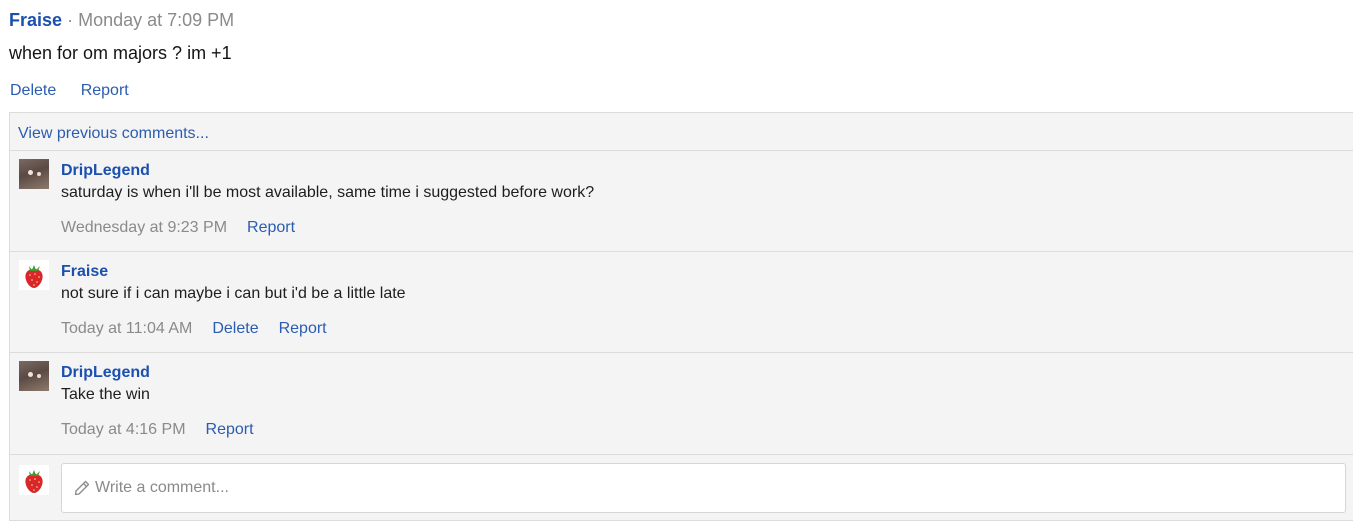 The height and width of the screenshot is (529, 1353). I want to click on comment-author-link: Fraise, so click(84, 272).